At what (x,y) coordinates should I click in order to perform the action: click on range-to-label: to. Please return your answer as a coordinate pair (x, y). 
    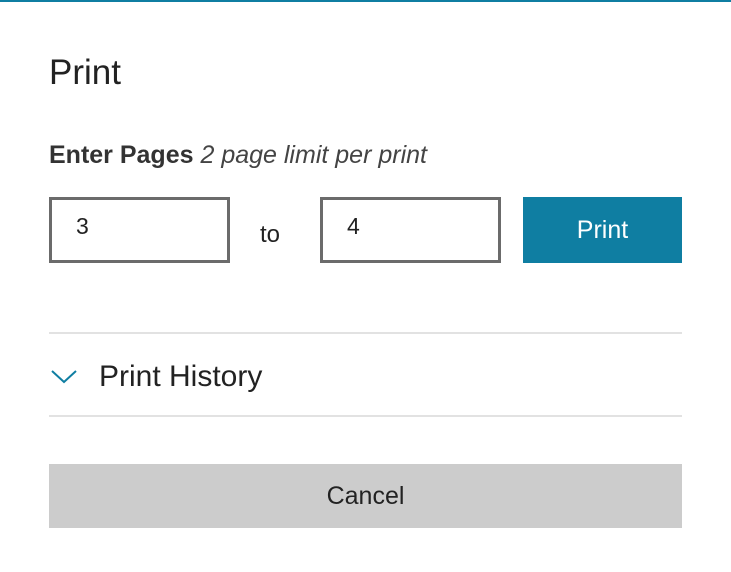
    Looking at the image, I should click on (270, 234).